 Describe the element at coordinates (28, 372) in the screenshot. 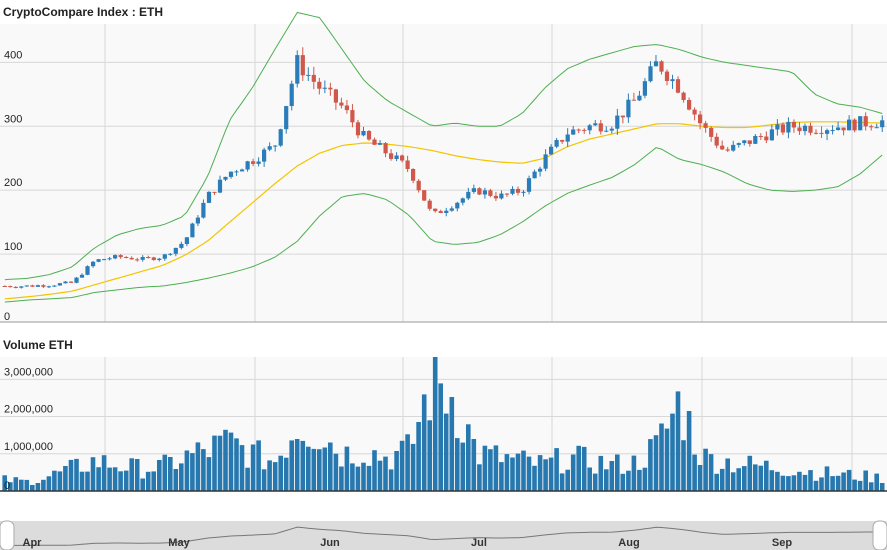

I see `volume-ytick-3: 3,000,000` at that location.